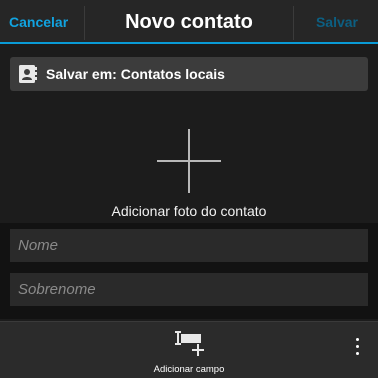  I want to click on title-separator-left, so click(84, 23).